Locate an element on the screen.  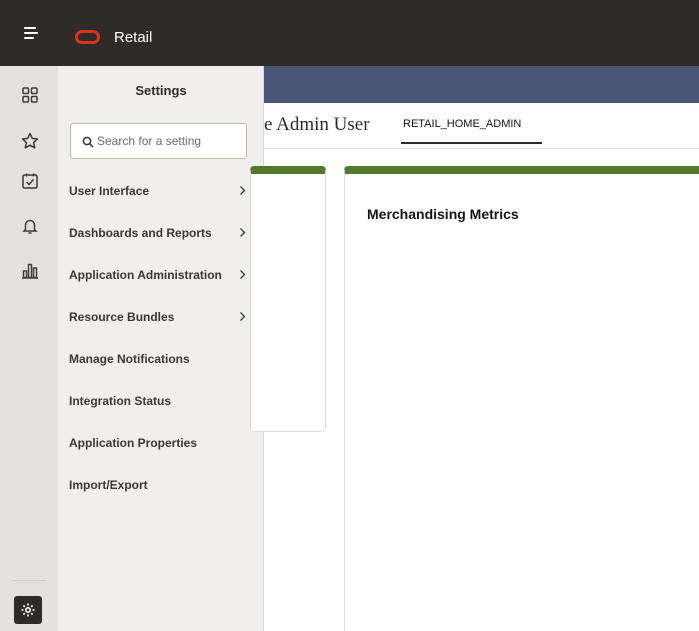
menu-item-application-properties: Application Properties is located at coordinates (161, 443).